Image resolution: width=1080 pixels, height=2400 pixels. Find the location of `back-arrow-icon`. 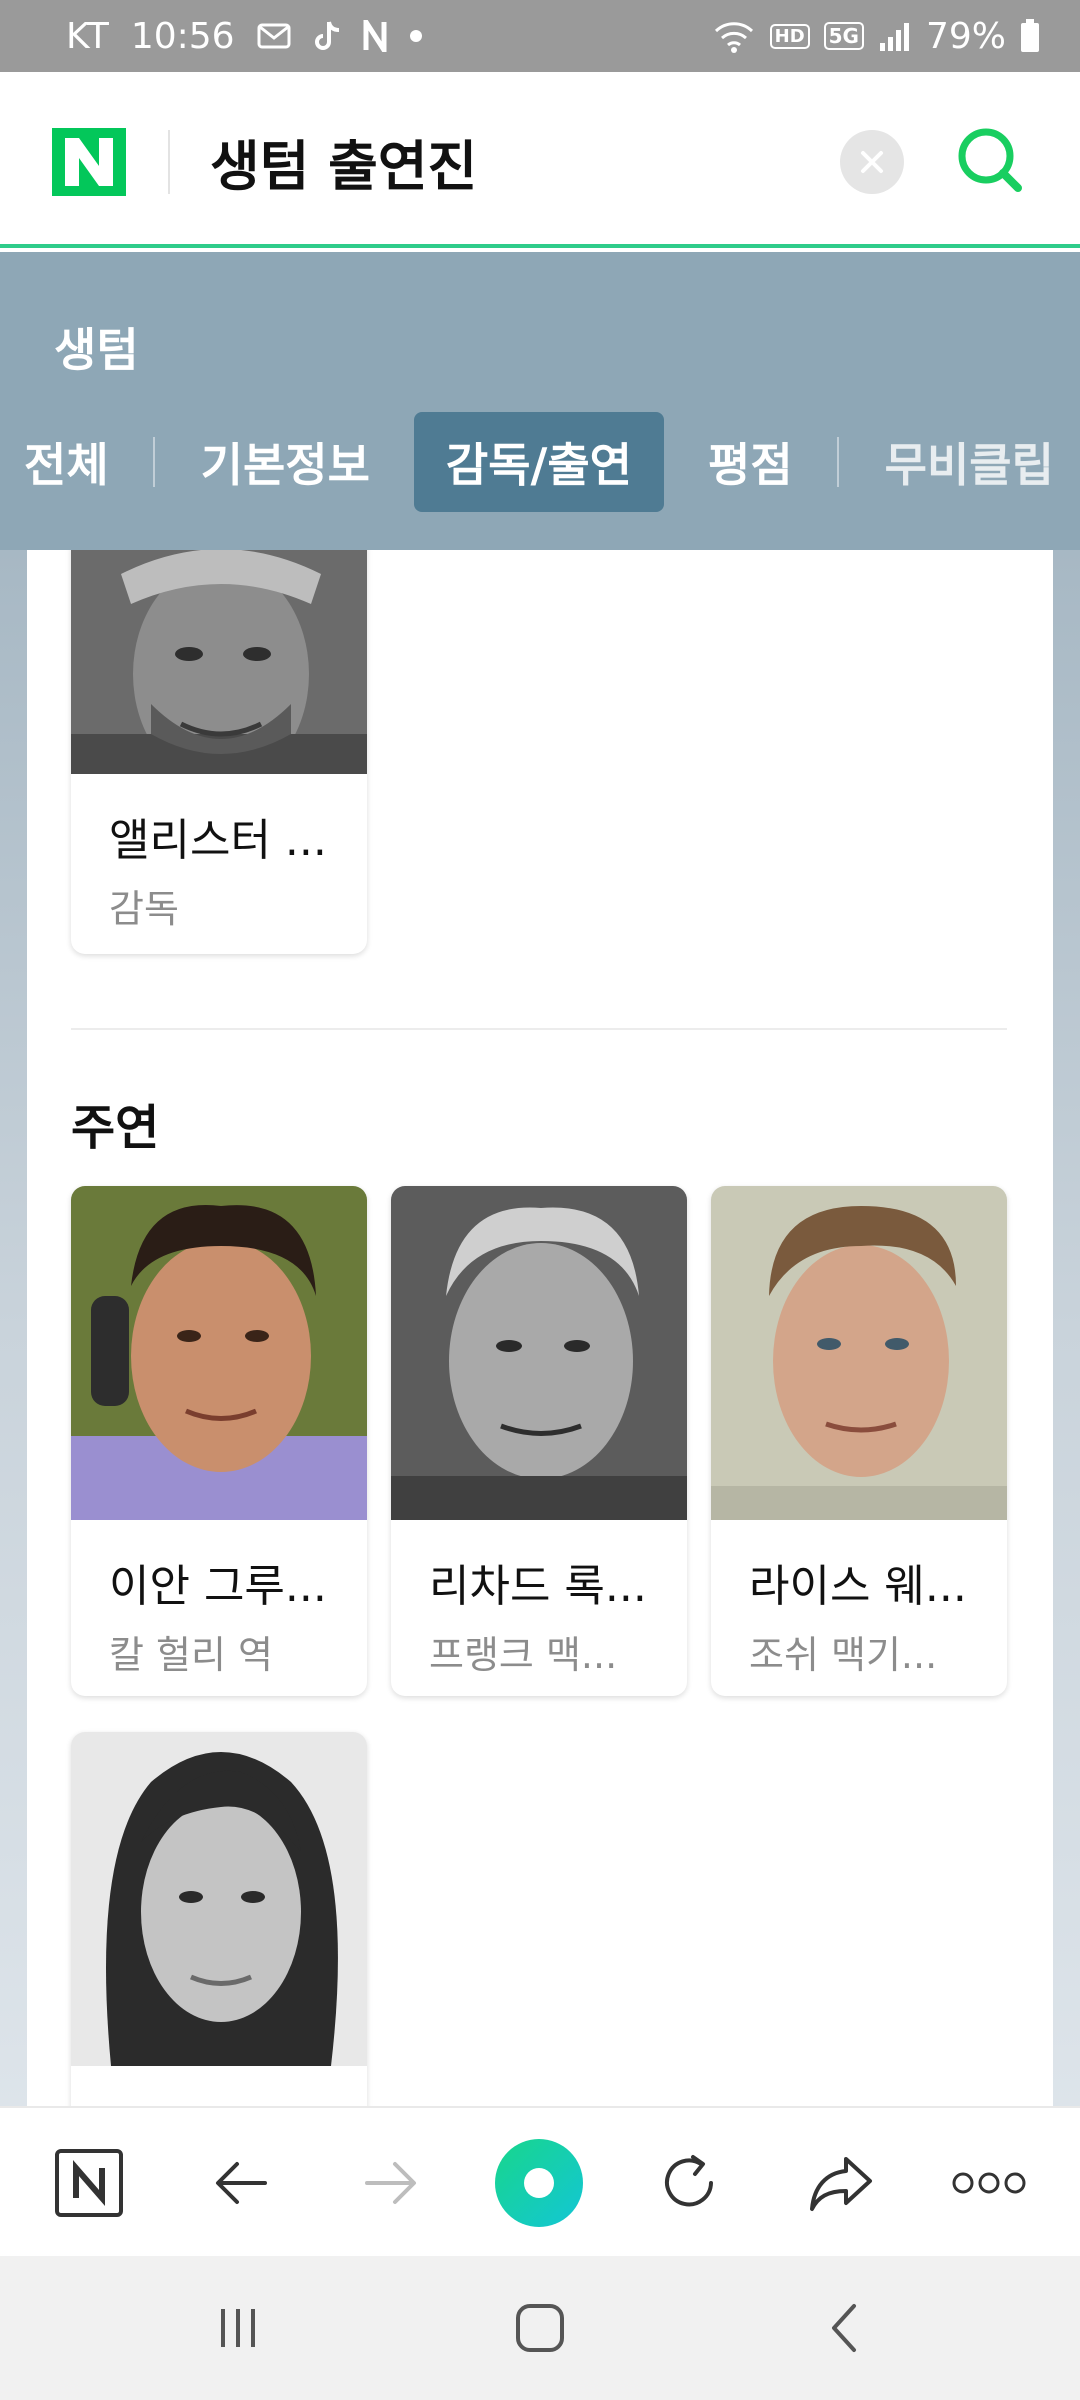

back-arrow-icon is located at coordinates (241, 2183).